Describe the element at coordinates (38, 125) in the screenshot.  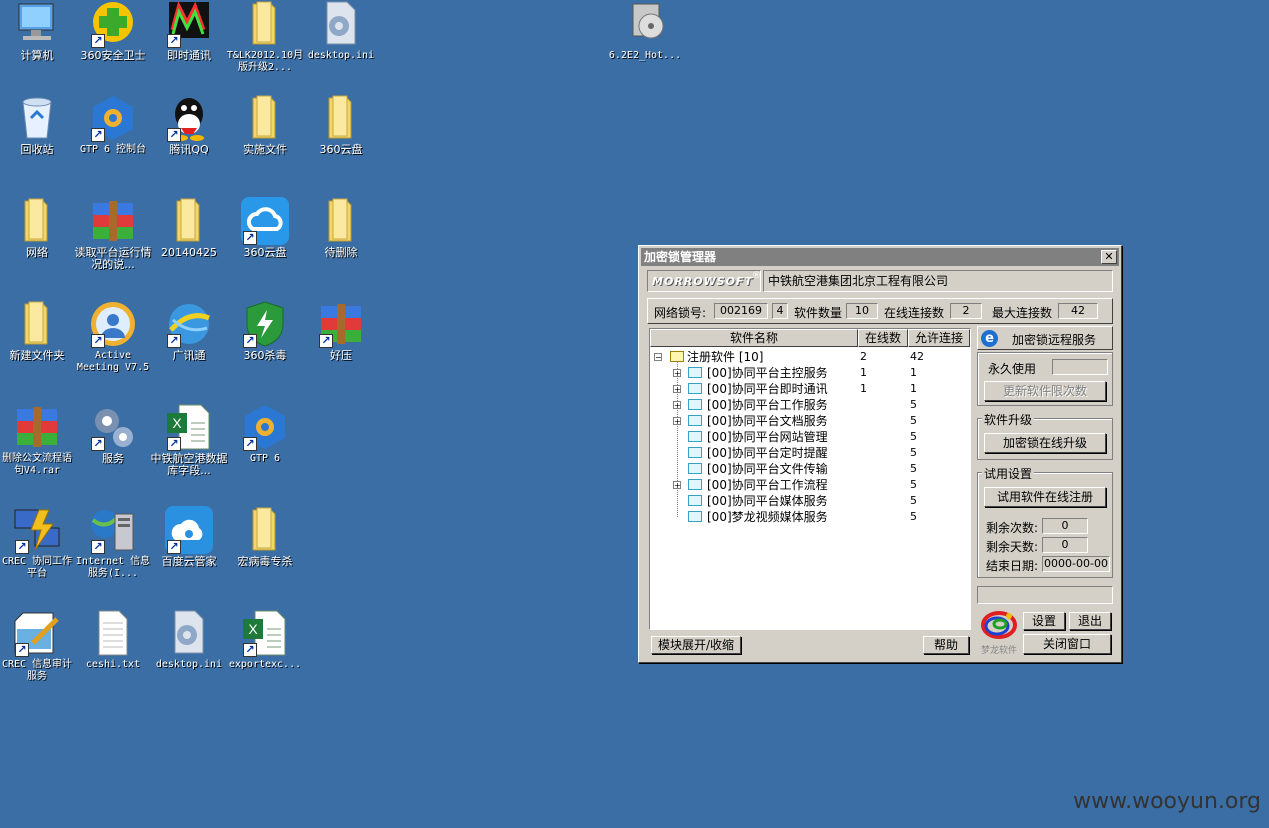
I see `desktop-icon: 回收站` at that location.